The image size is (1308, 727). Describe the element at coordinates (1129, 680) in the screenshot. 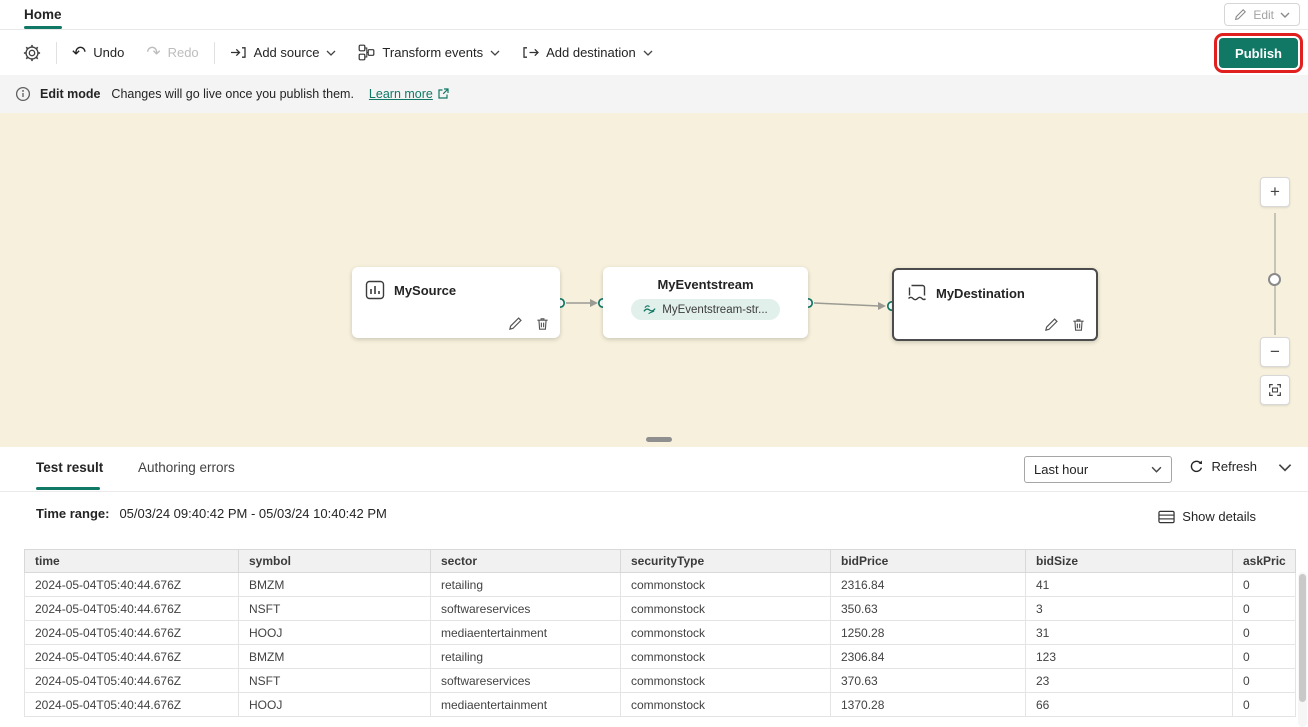

I see `table-cell: 23` at that location.